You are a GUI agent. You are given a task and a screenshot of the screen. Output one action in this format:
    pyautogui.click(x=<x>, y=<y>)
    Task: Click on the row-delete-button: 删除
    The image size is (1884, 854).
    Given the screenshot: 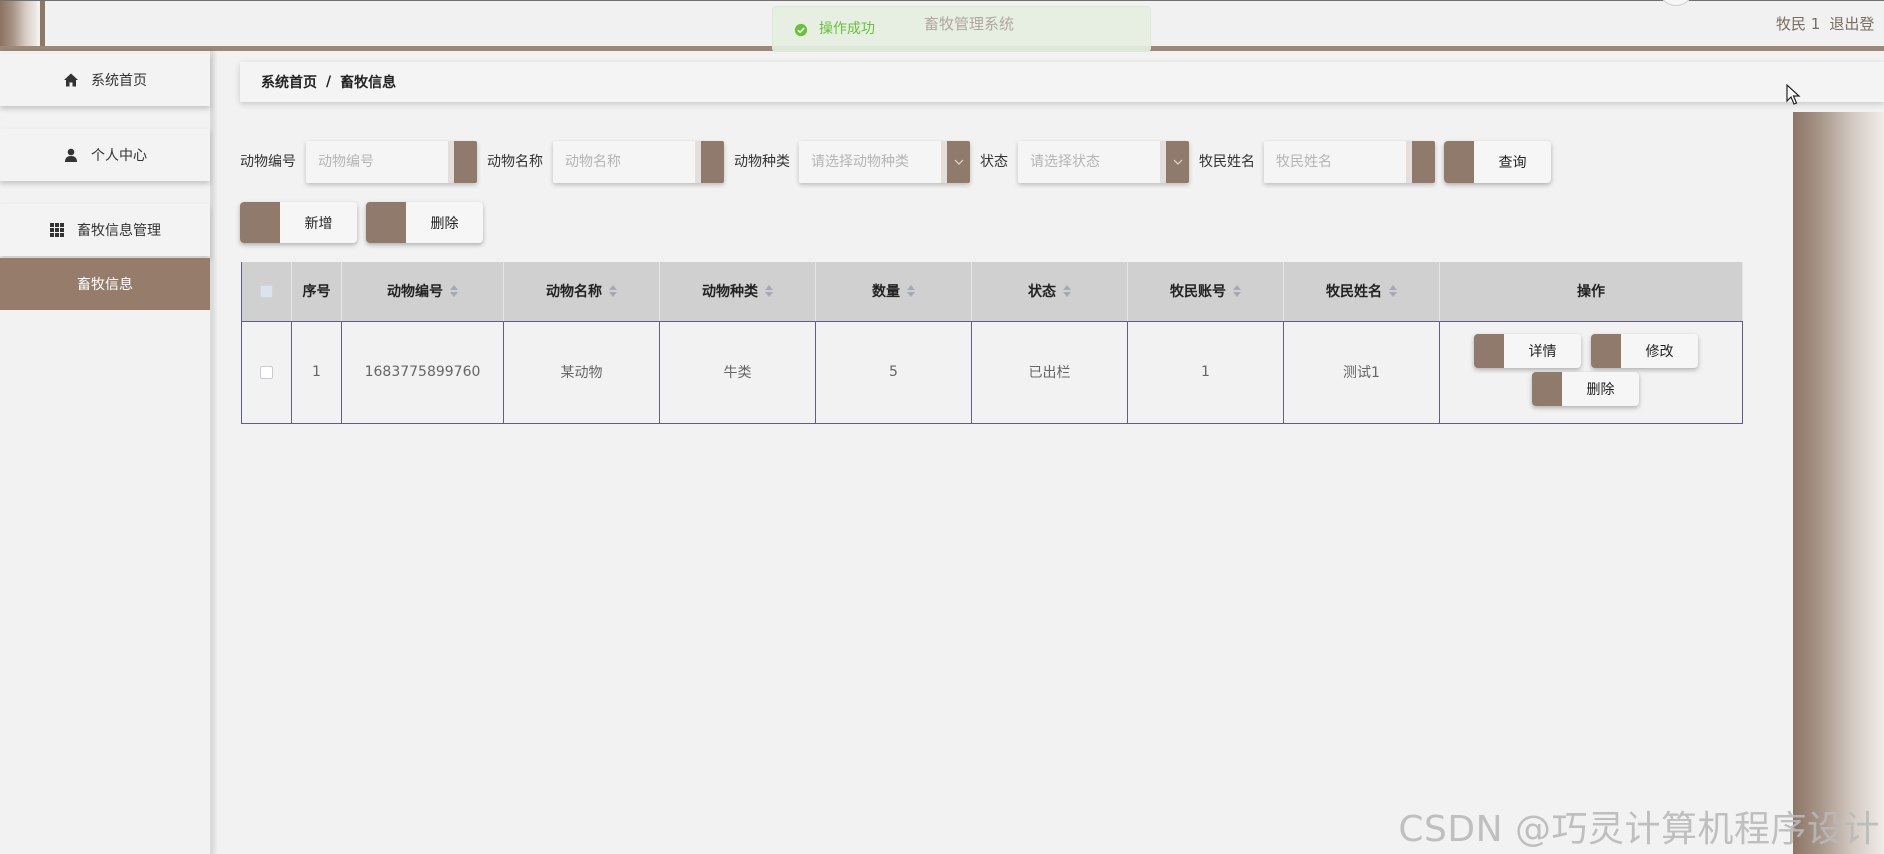 What is the action you would take?
    pyautogui.click(x=1585, y=388)
    